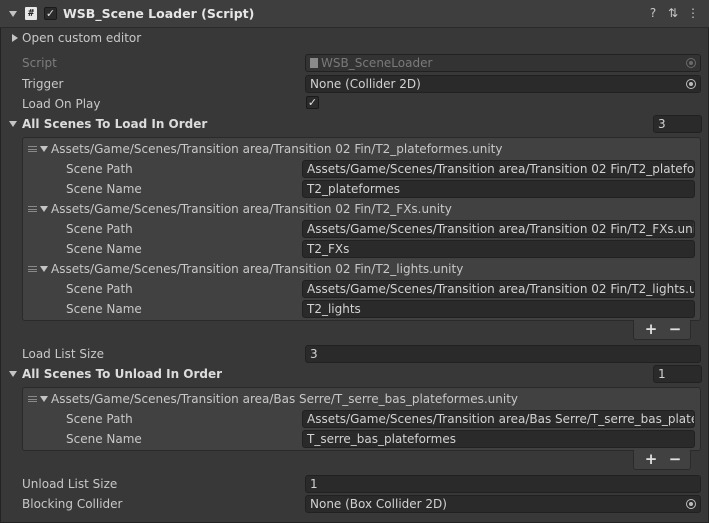 The width and height of the screenshot is (709, 523). I want to click on unload-list-buttons: + −, so click(662, 460).